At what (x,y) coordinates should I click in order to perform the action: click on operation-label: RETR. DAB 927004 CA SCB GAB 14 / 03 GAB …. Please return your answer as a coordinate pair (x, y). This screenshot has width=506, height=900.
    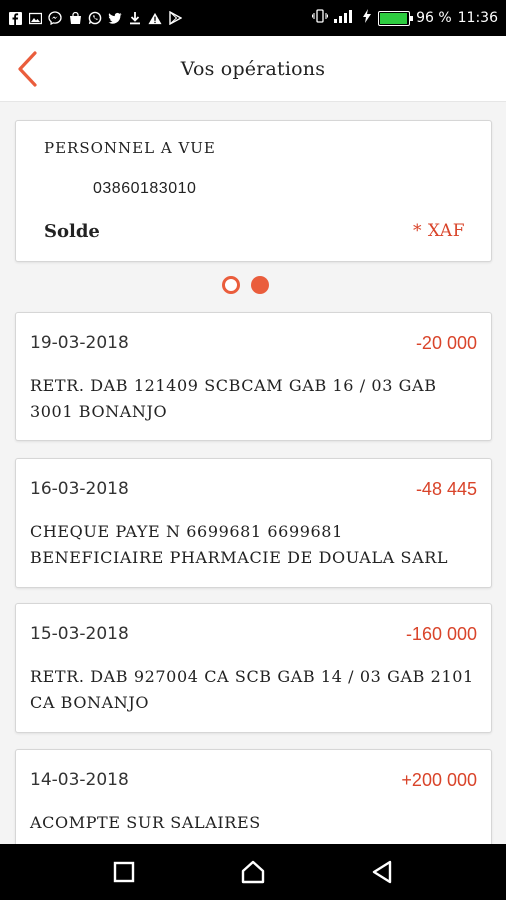
    Looking at the image, I should click on (252, 689).